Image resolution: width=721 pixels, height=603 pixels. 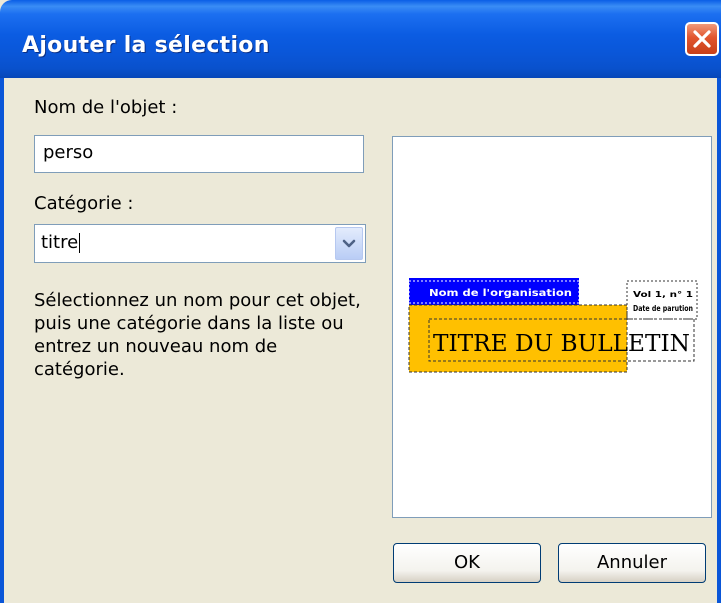 I want to click on object-name-label: Nom de l'objet :, so click(x=106, y=107).